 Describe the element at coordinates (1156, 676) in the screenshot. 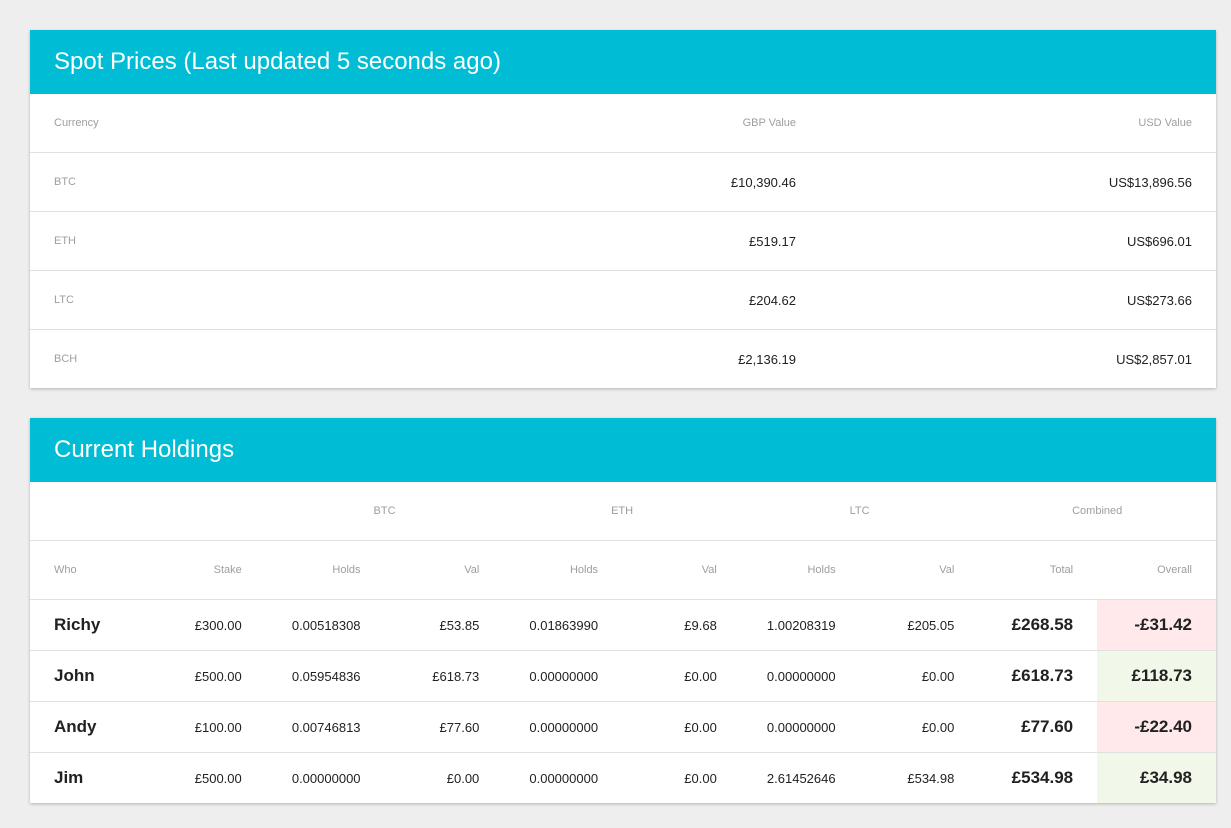

I see `overall-cell: £118.73` at that location.